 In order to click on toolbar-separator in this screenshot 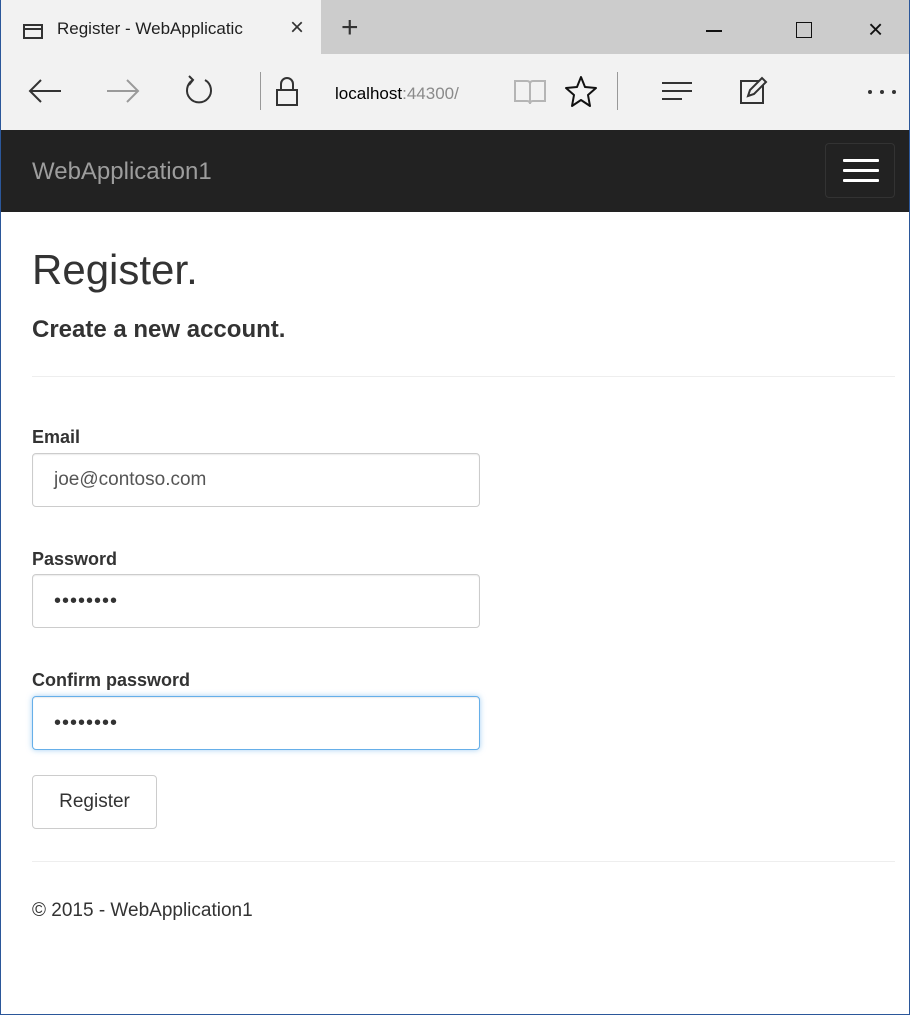, I will do `click(617, 91)`.